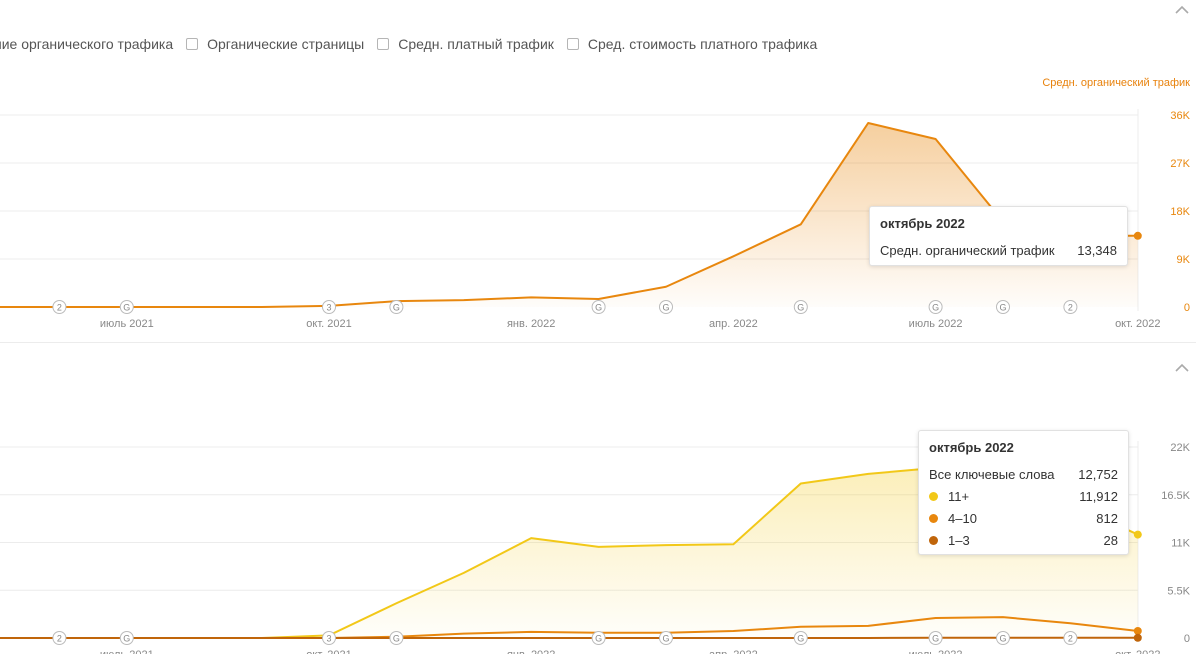  I want to click on series-toggle-organic-traffic: ние органического трафика, so click(86, 44).